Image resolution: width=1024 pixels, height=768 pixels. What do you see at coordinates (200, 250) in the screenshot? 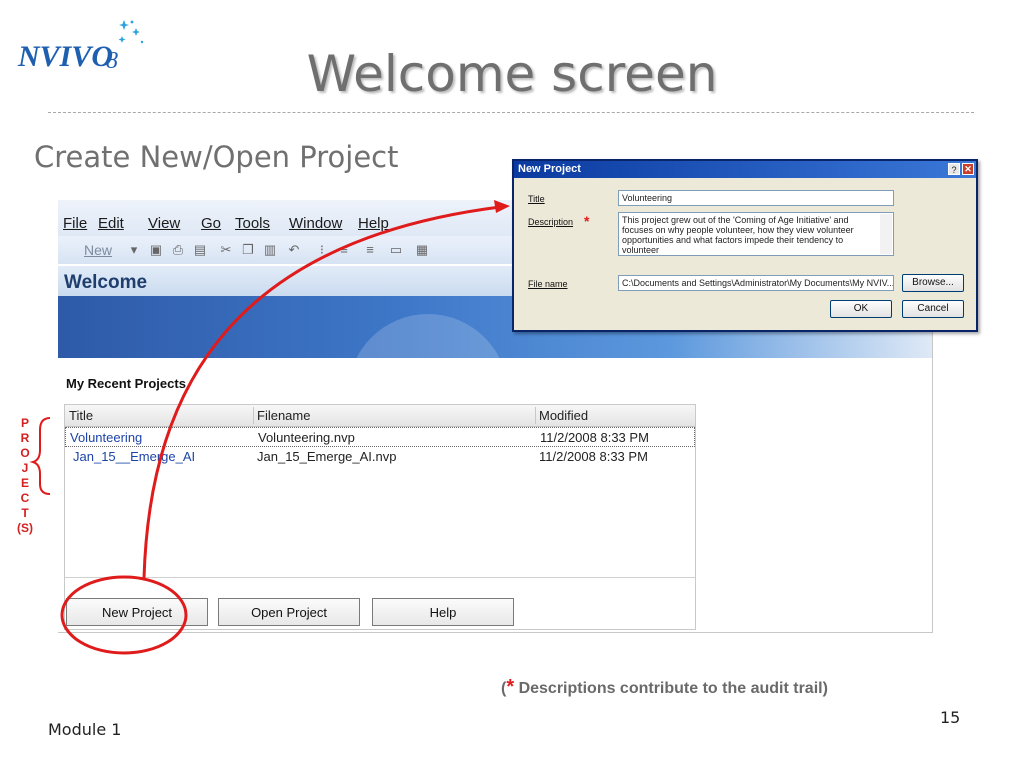
I see `print-preview-icon: ▤` at bounding box center [200, 250].